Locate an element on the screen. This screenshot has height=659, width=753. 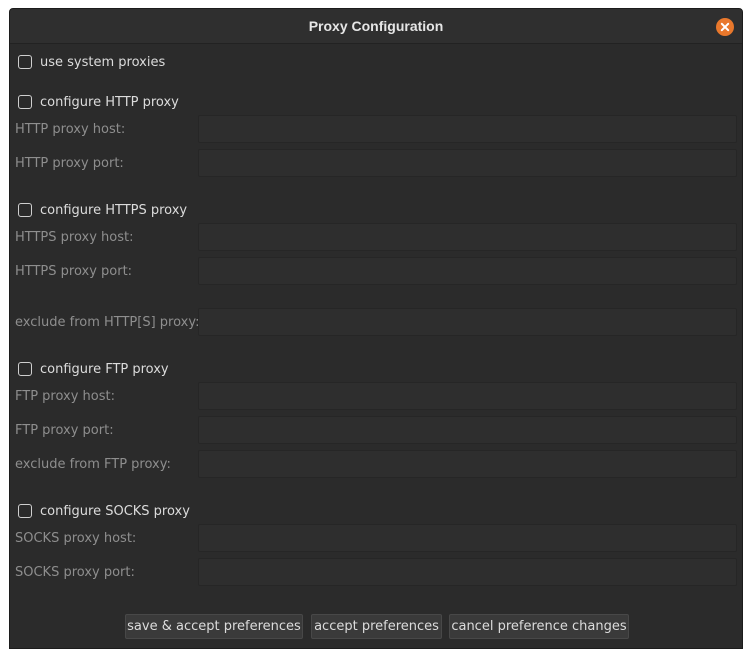
configure-socks-proxy-checkbox-row: configure SOCKS proxy is located at coordinates (104, 511).